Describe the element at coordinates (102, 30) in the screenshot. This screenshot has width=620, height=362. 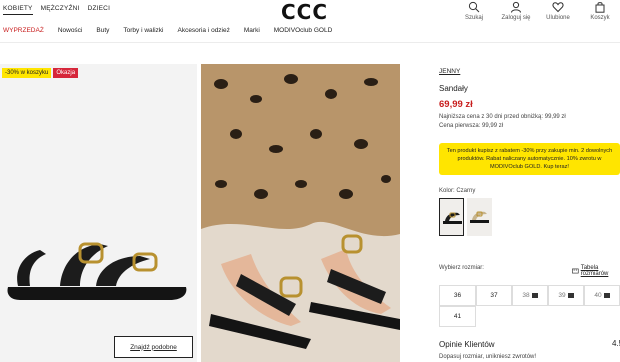
I see `nav-item-shoes: Buty` at that location.